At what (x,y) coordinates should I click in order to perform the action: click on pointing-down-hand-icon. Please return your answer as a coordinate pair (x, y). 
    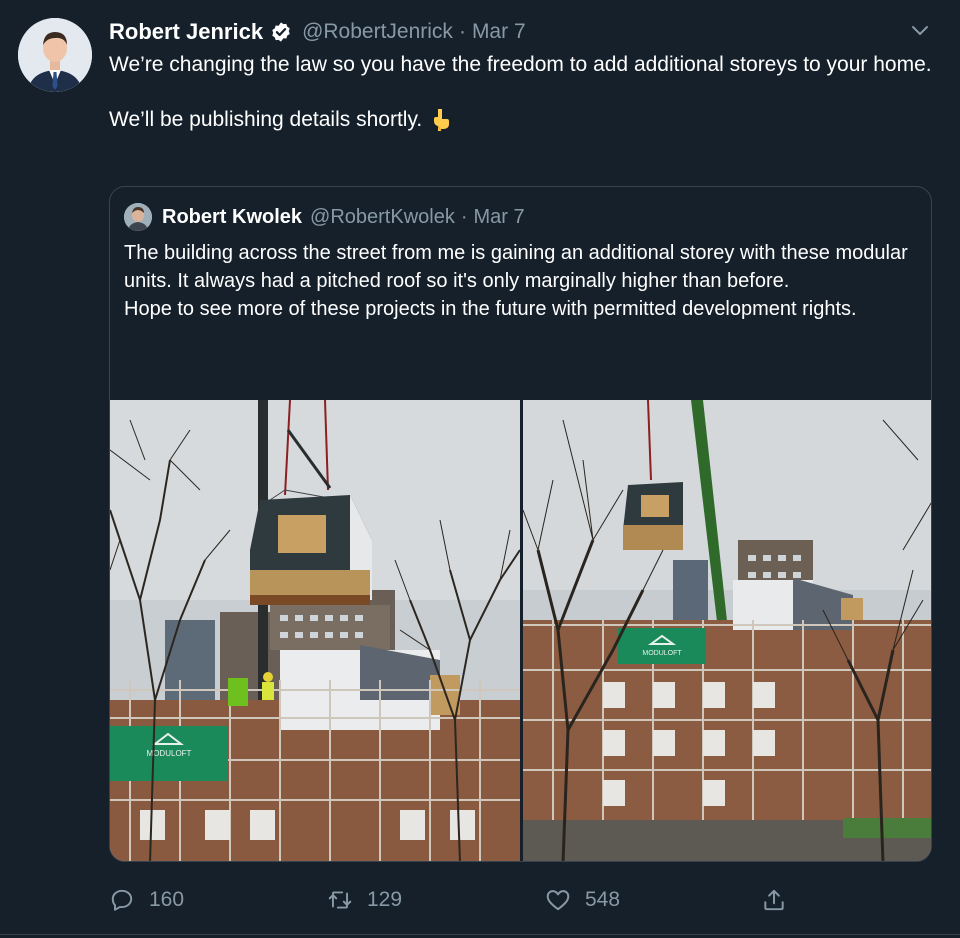
    Looking at the image, I should click on (441, 119).